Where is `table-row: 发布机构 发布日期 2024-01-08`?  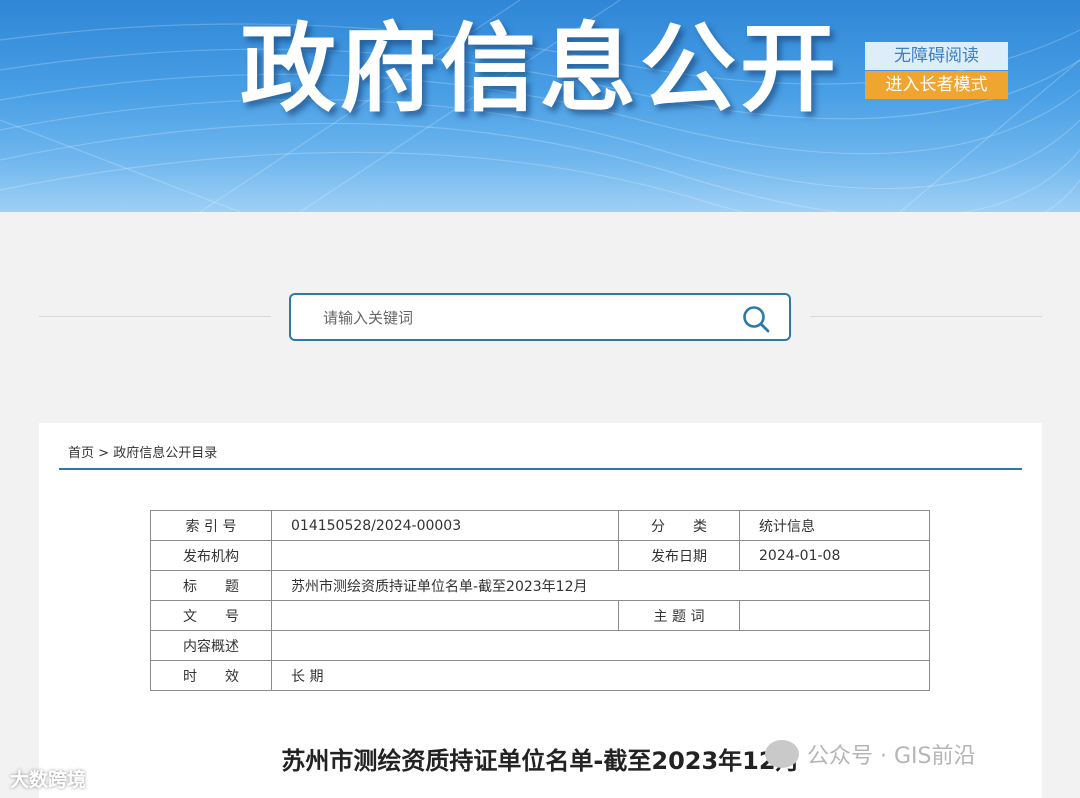 table-row: 发布机构 发布日期 2024-01-08 is located at coordinates (540, 555).